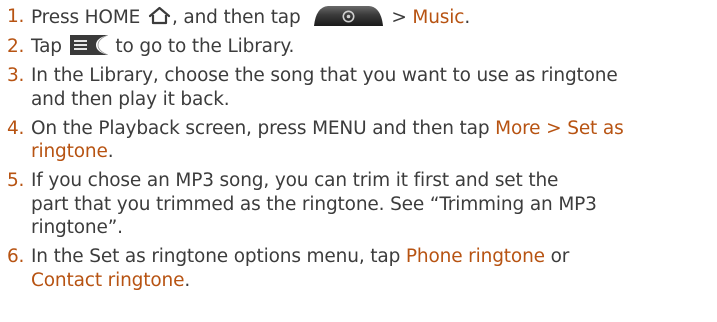  I want to click on all-apps-icon, so click(349, 16).